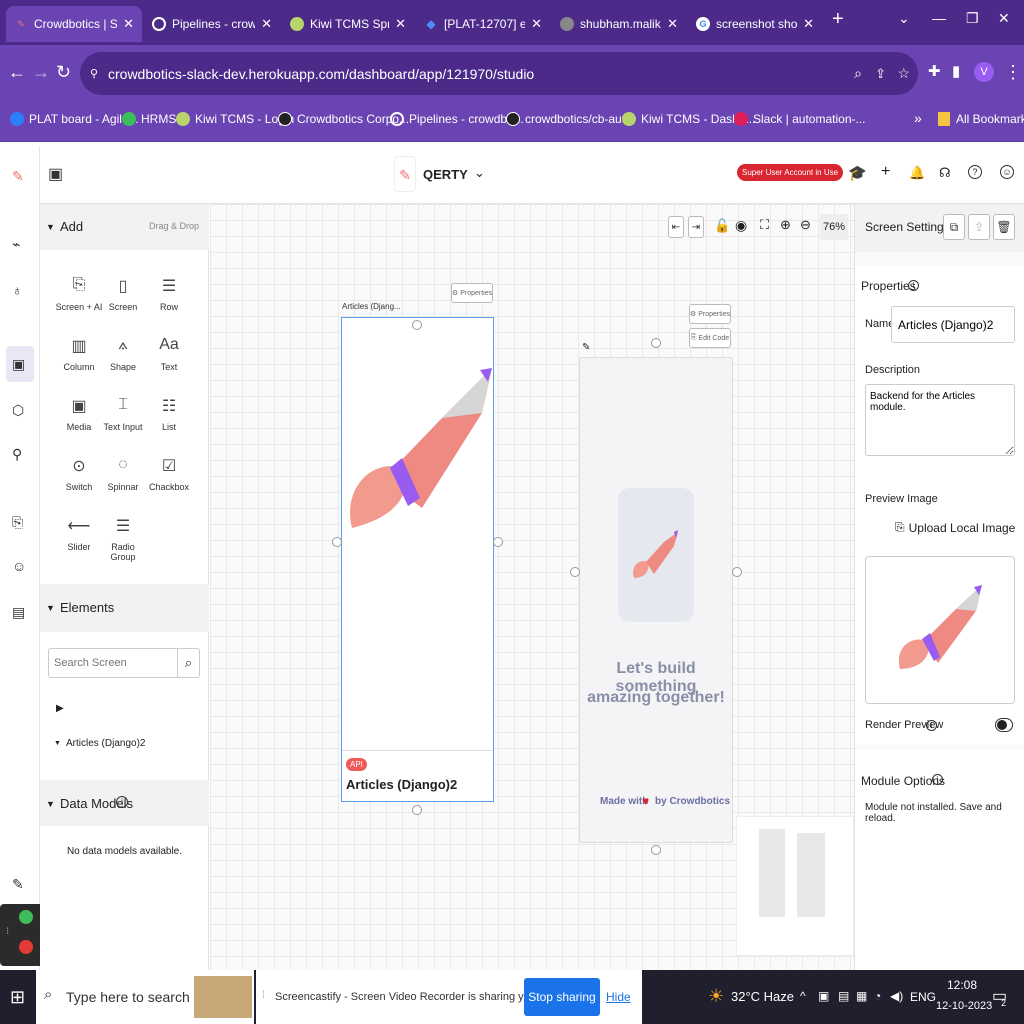  I want to click on tray-app-icon: ▣, so click(823, 996).